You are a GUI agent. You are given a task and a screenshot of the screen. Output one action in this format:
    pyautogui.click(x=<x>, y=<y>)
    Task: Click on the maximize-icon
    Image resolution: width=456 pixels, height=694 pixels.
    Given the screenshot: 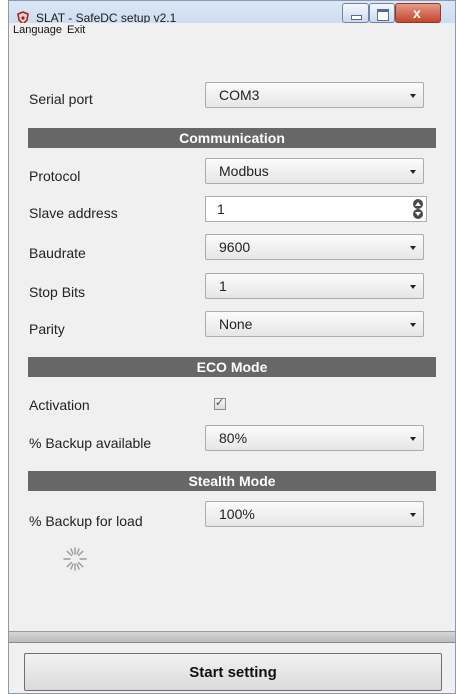 What is the action you would take?
    pyautogui.click(x=382, y=13)
    